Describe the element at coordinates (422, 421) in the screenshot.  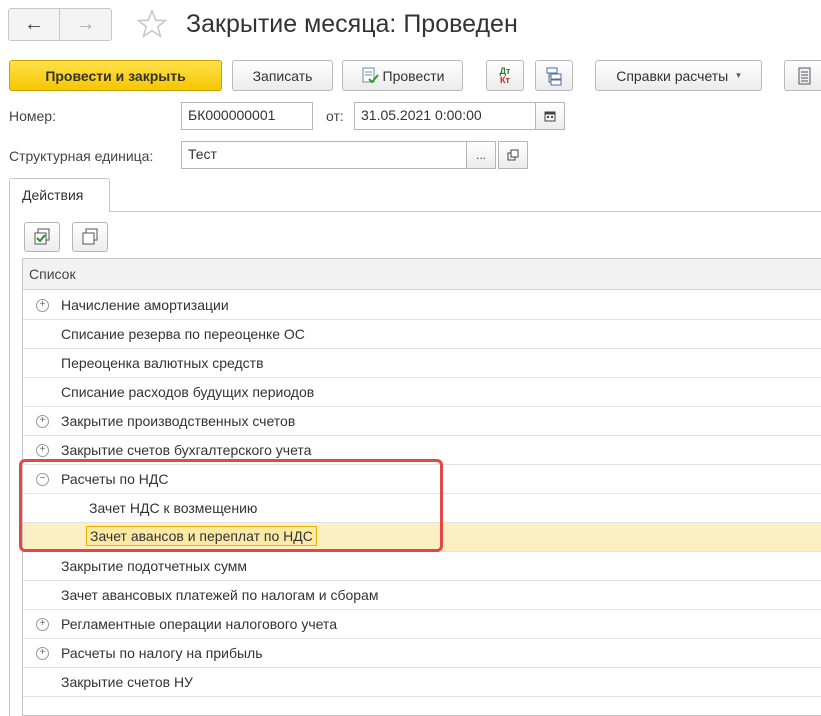
I see `table-row: + Закрытие производственных счетов` at that location.